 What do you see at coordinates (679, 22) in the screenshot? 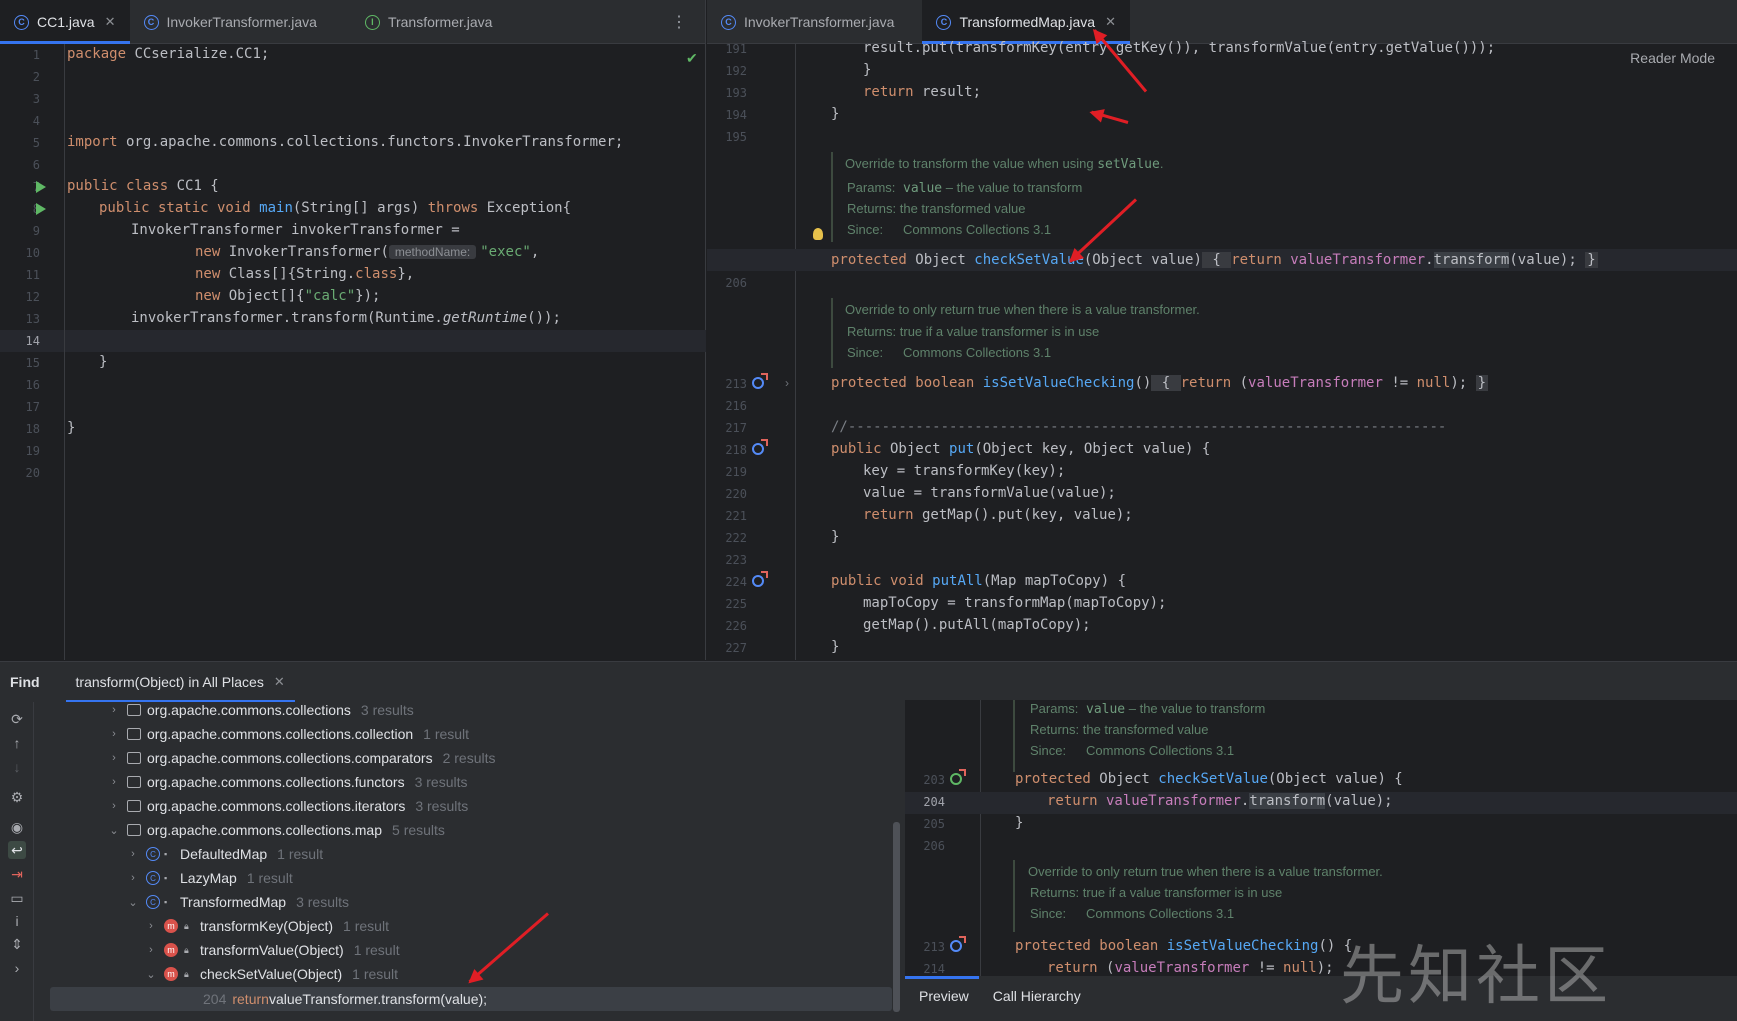
I see `more-options-icon: ⋮` at bounding box center [679, 22].